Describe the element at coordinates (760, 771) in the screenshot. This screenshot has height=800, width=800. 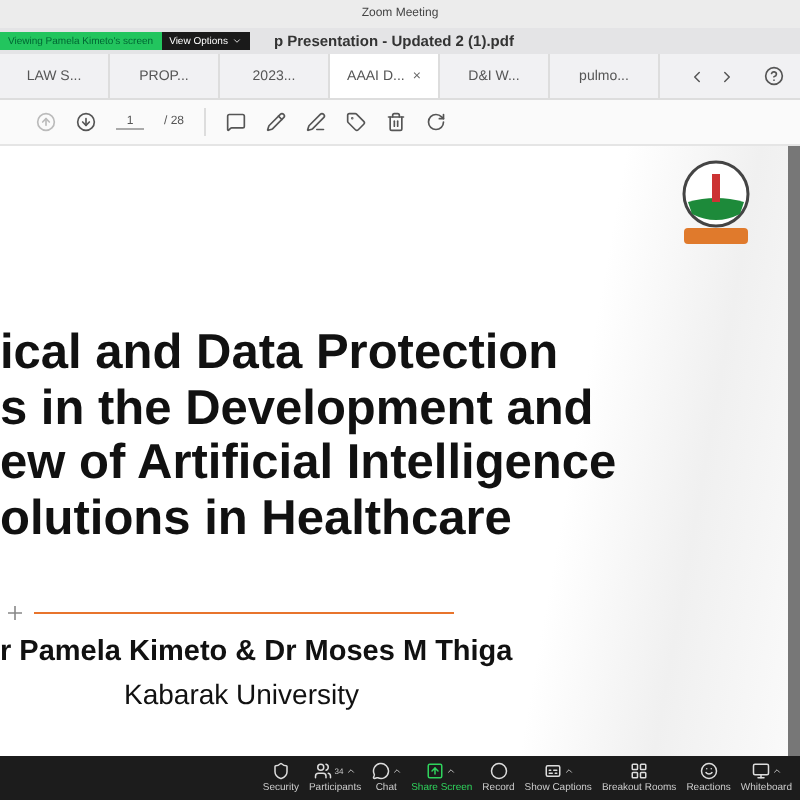
I see `monitor-icon` at that location.